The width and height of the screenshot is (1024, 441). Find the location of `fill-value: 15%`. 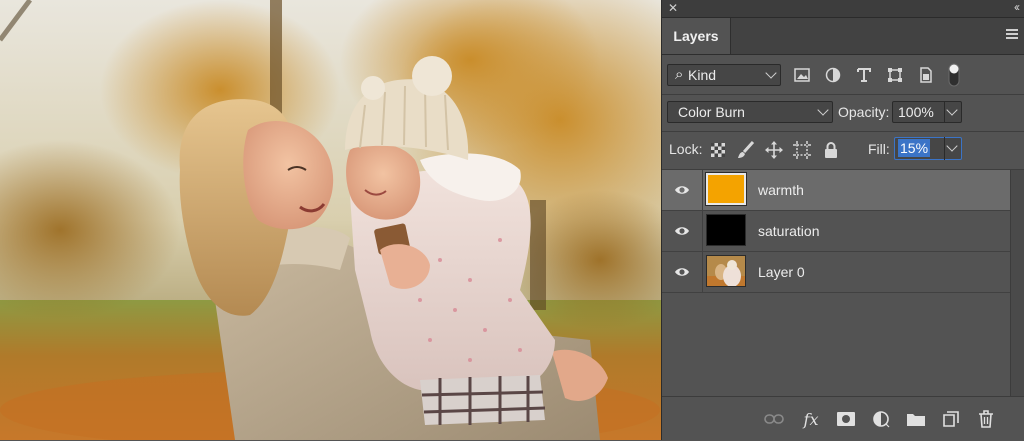

fill-value: 15% is located at coordinates (914, 148).